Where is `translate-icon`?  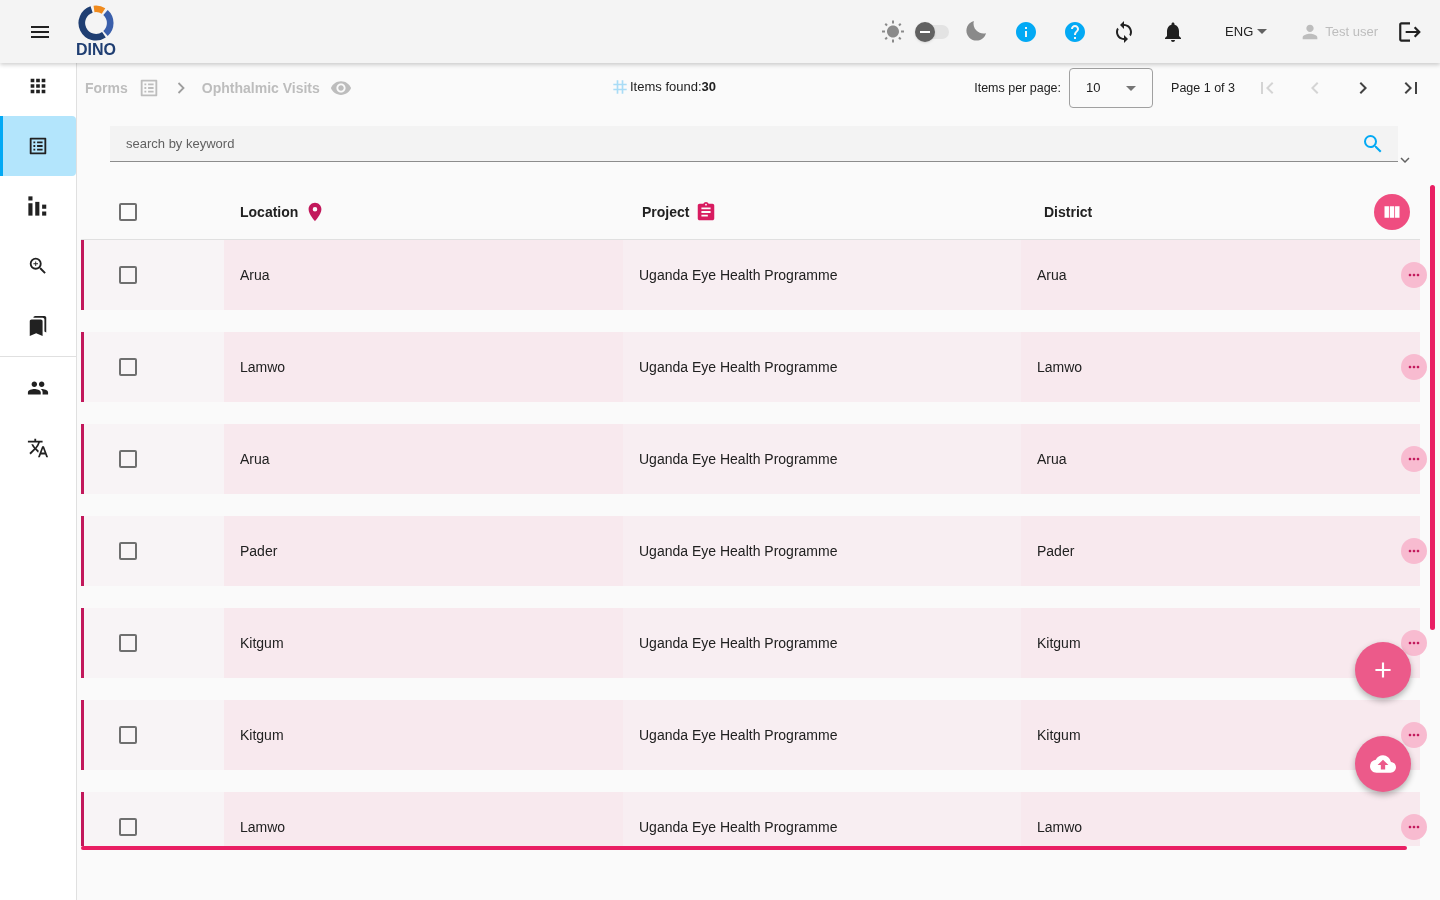
translate-icon is located at coordinates (38, 448).